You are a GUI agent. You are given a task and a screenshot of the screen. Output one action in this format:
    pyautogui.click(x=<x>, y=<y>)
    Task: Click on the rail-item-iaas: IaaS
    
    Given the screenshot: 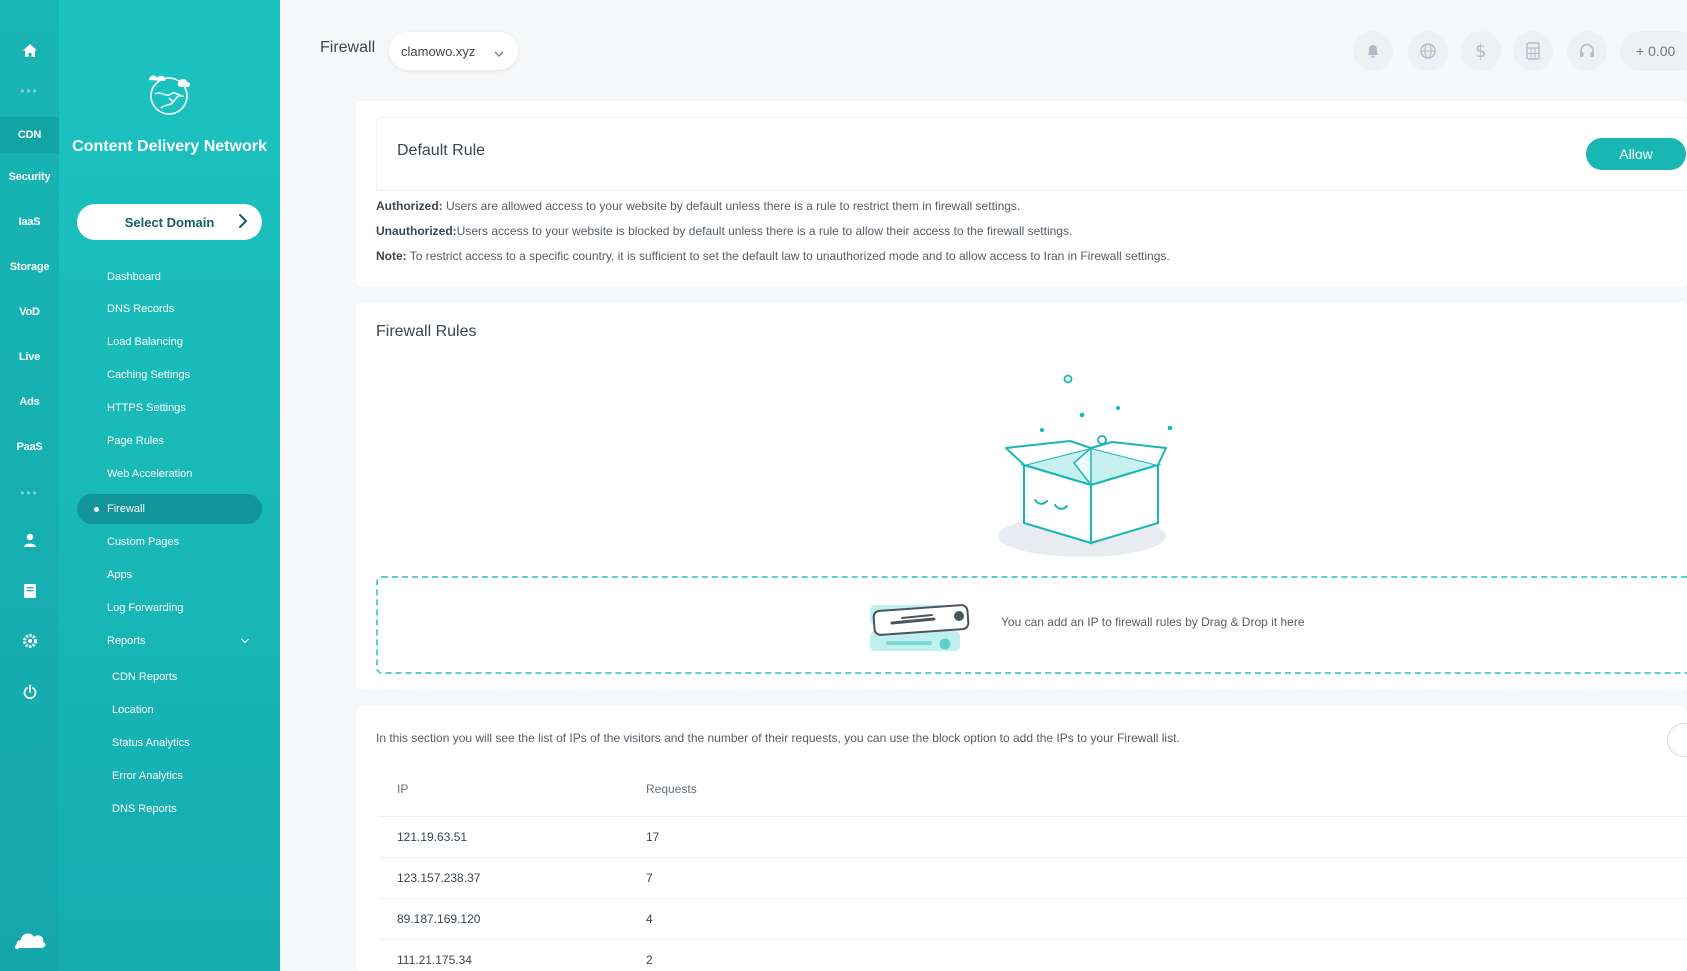 What is the action you would take?
    pyautogui.click(x=29, y=222)
    